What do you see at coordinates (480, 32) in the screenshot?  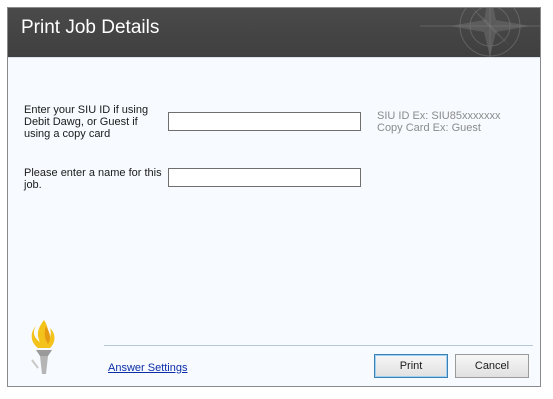 I see `compass-rose-icon` at bounding box center [480, 32].